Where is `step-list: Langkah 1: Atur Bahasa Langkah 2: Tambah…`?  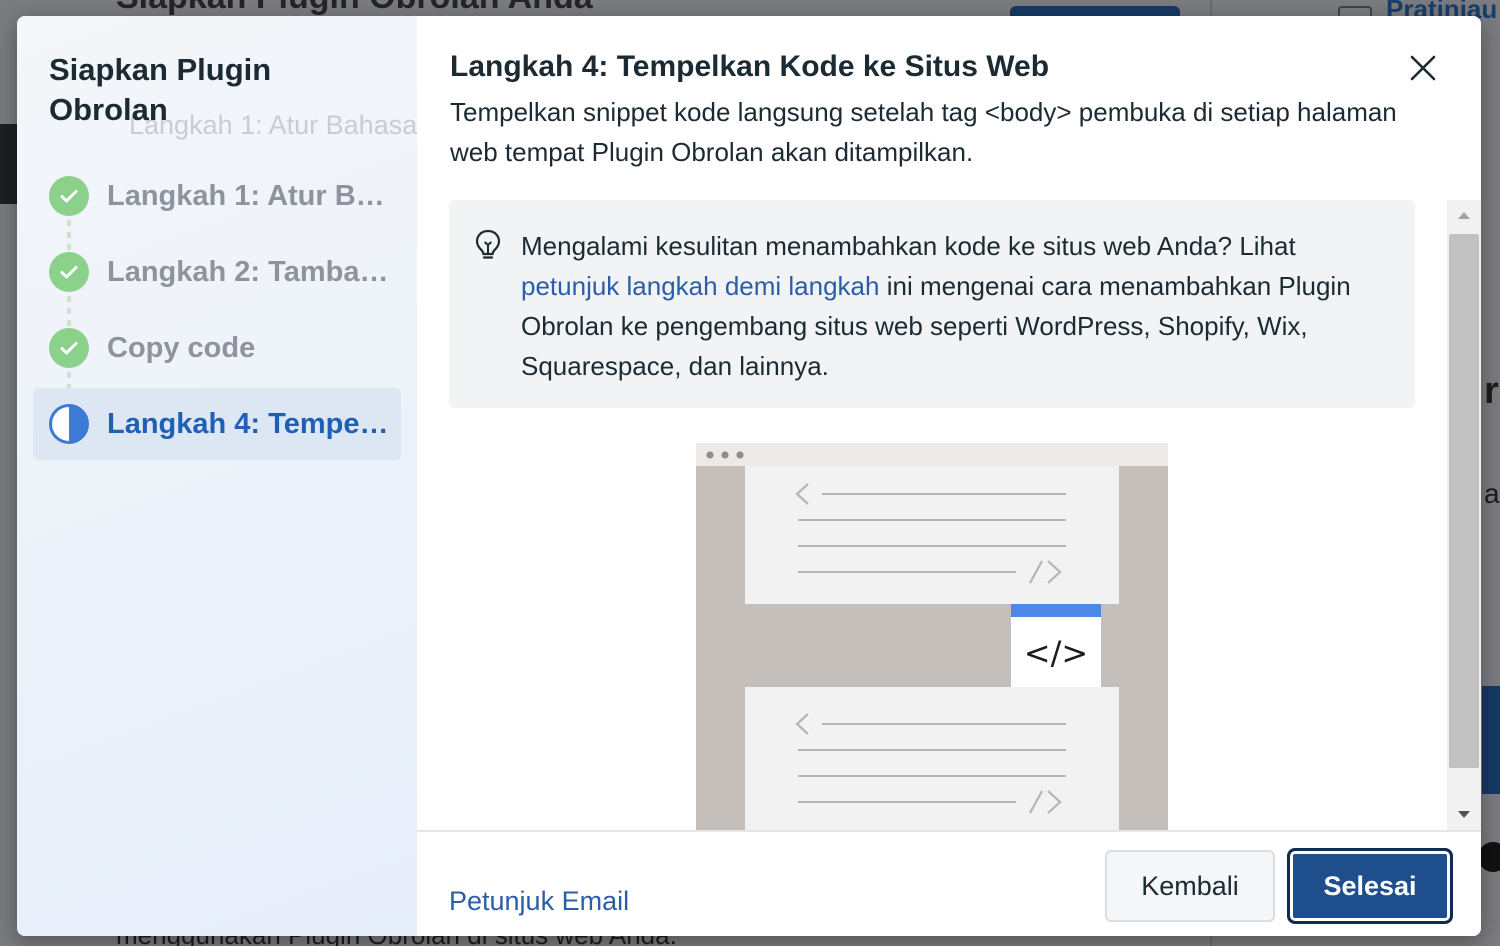
step-list: Langkah 1: Atur Bahasa Langkah 2: Tambah… is located at coordinates (217, 312).